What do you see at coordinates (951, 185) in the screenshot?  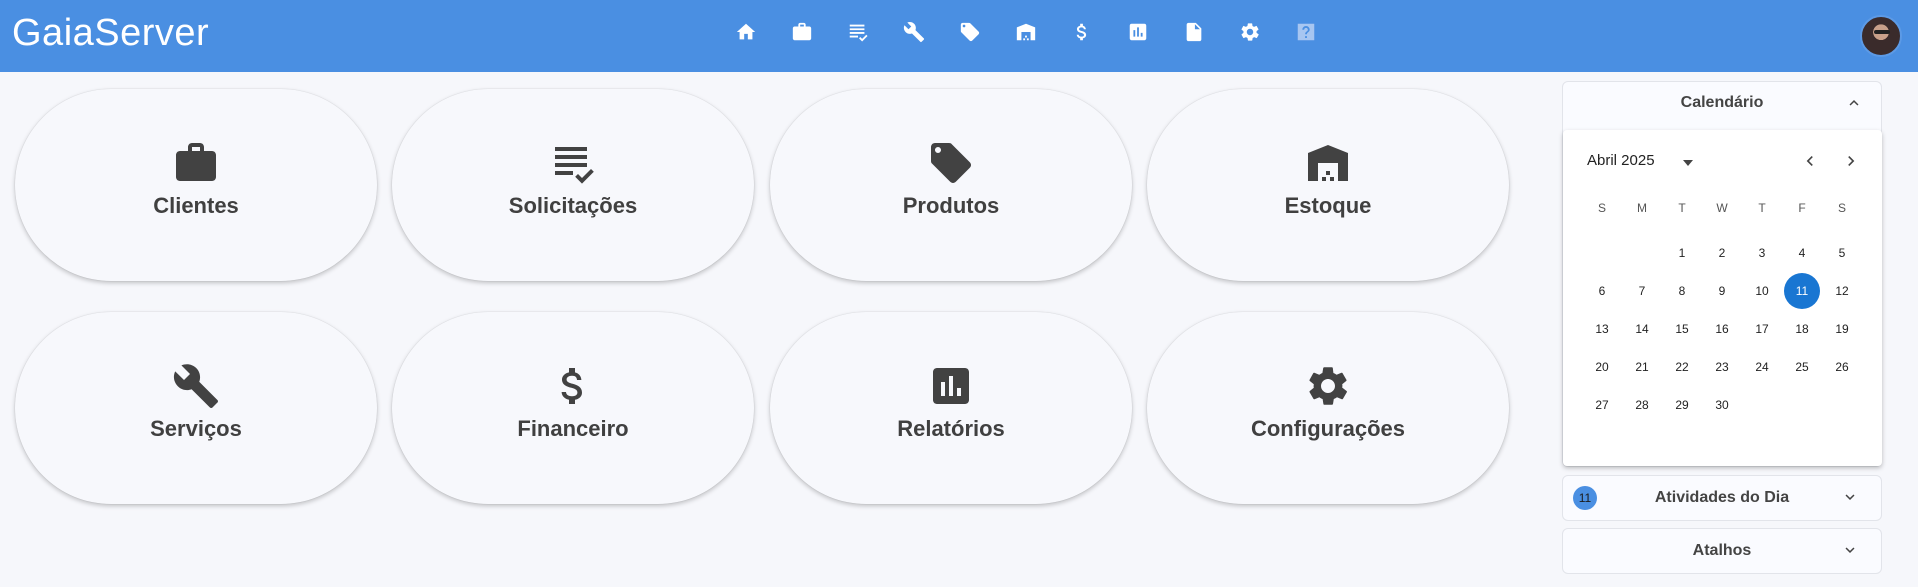 I see `tile-produtos: Produtos` at bounding box center [951, 185].